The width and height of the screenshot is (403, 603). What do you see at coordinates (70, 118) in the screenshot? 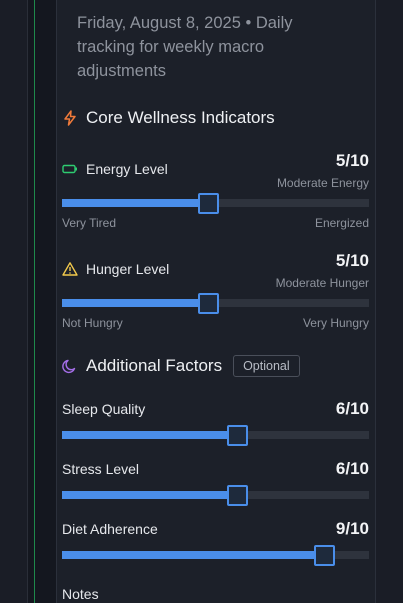
I see `lightning-icon` at bounding box center [70, 118].